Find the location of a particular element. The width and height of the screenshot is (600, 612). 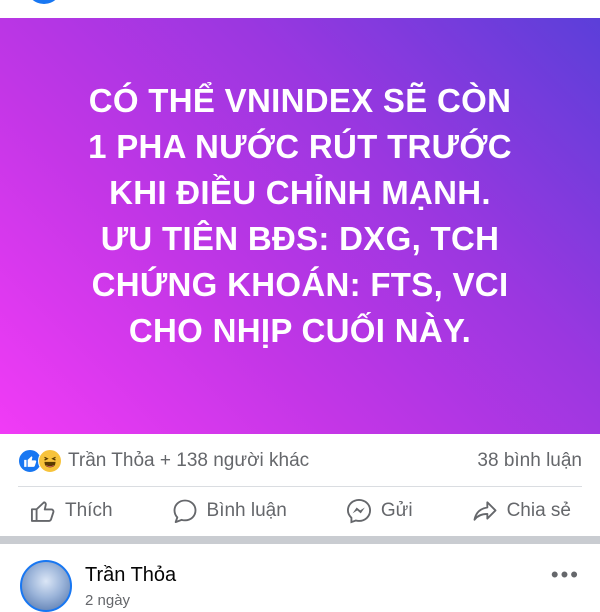

comment-bubble-icon is located at coordinates (185, 511).